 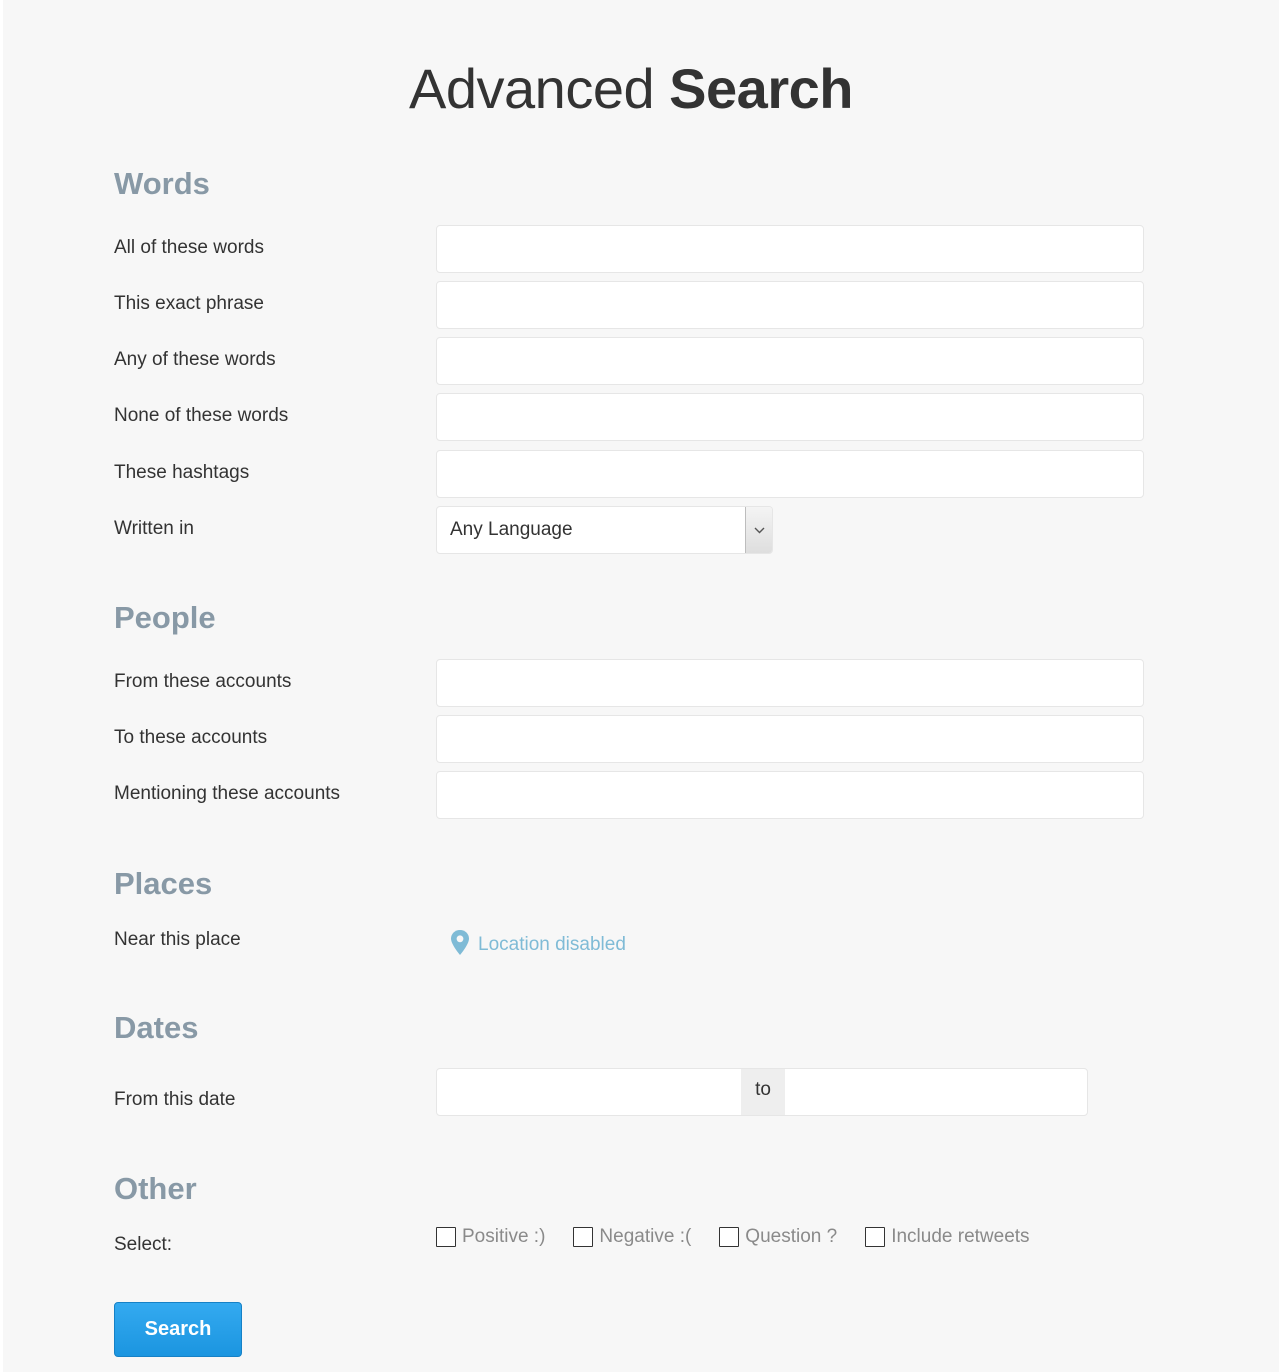 I want to click on mentioning-accounts-input, so click(x=790, y=795).